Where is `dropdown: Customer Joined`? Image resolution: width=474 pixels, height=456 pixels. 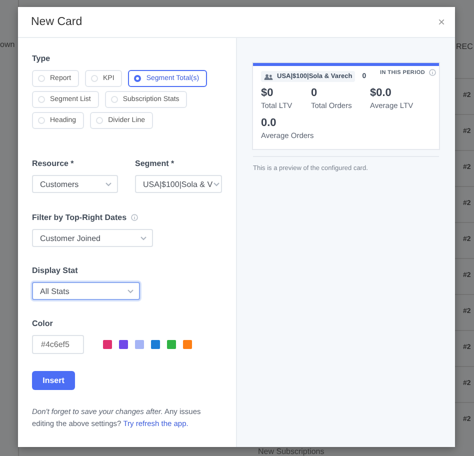
dropdown: Customer Joined is located at coordinates (92, 238).